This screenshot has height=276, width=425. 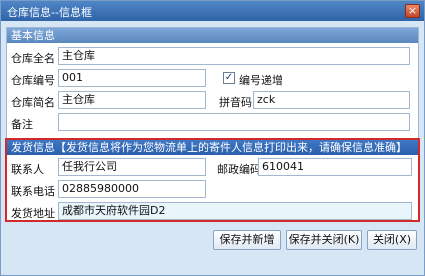 I want to click on phone-label: 联系电话, so click(x=33, y=191).